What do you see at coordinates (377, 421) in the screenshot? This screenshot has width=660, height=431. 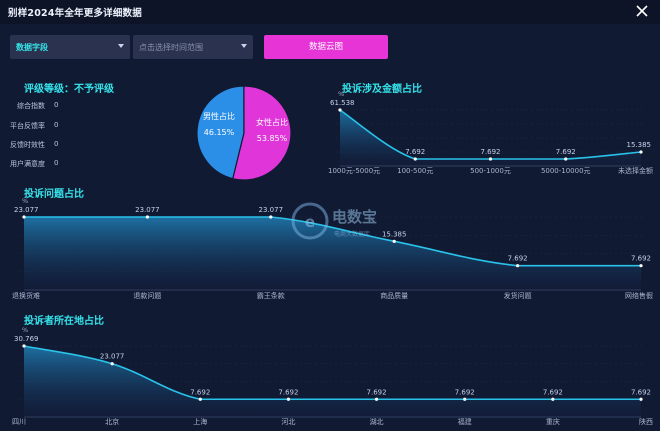 I see `x-tick-label: 湖北` at bounding box center [377, 421].